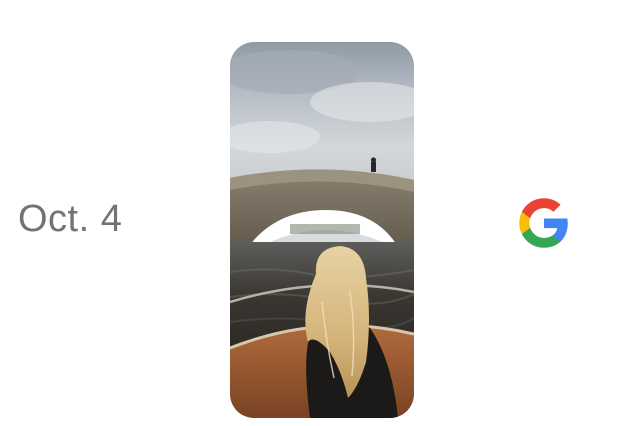 The height and width of the screenshot is (426, 640). I want to click on google-g-logo-icon, so click(544, 223).